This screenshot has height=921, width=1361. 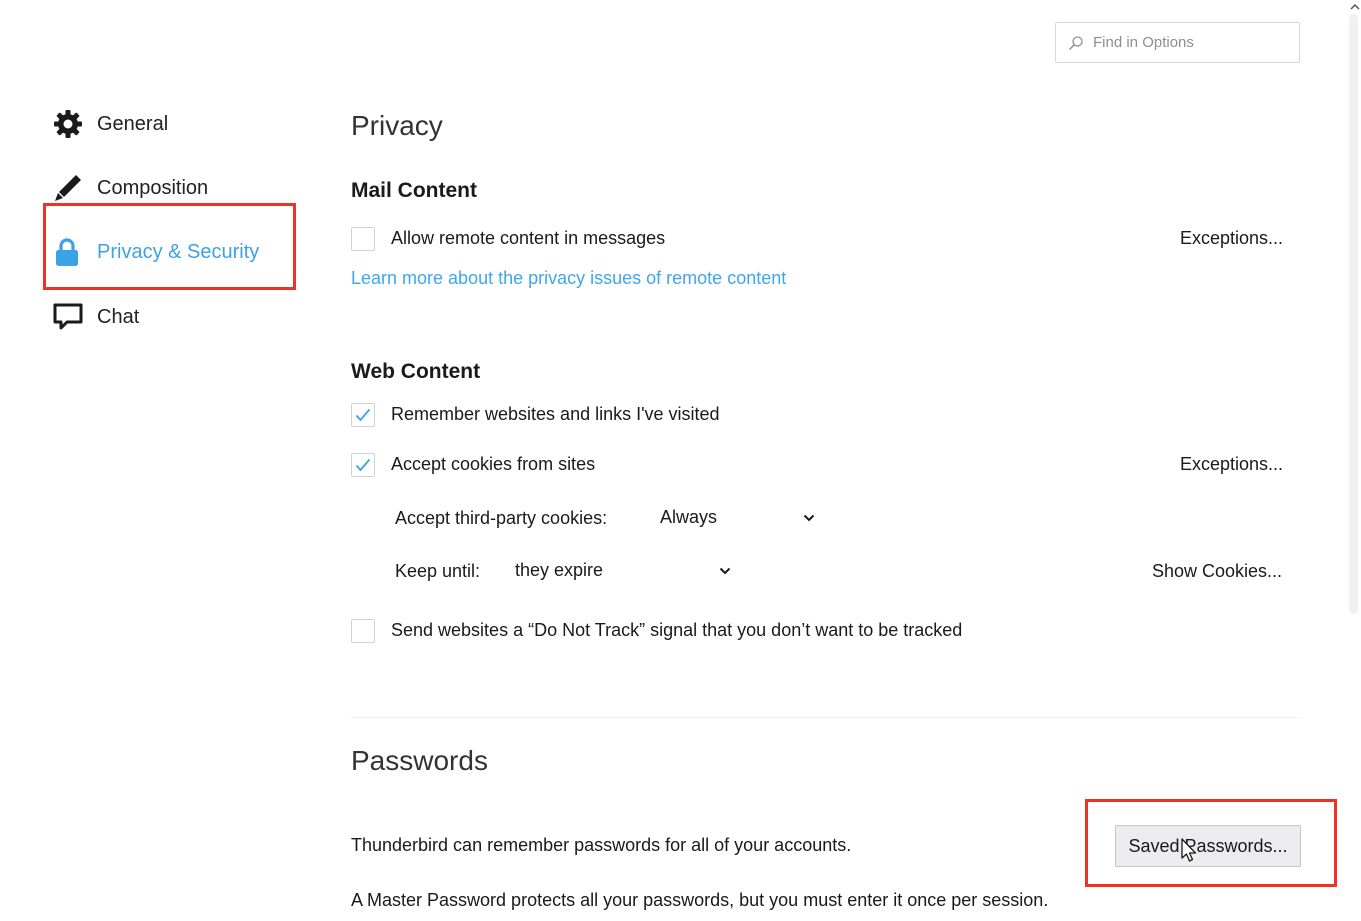 What do you see at coordinates (363, 239) in the screenshot?
I see `allow-remote-content-checkbox` at bounding box center [363, 239].